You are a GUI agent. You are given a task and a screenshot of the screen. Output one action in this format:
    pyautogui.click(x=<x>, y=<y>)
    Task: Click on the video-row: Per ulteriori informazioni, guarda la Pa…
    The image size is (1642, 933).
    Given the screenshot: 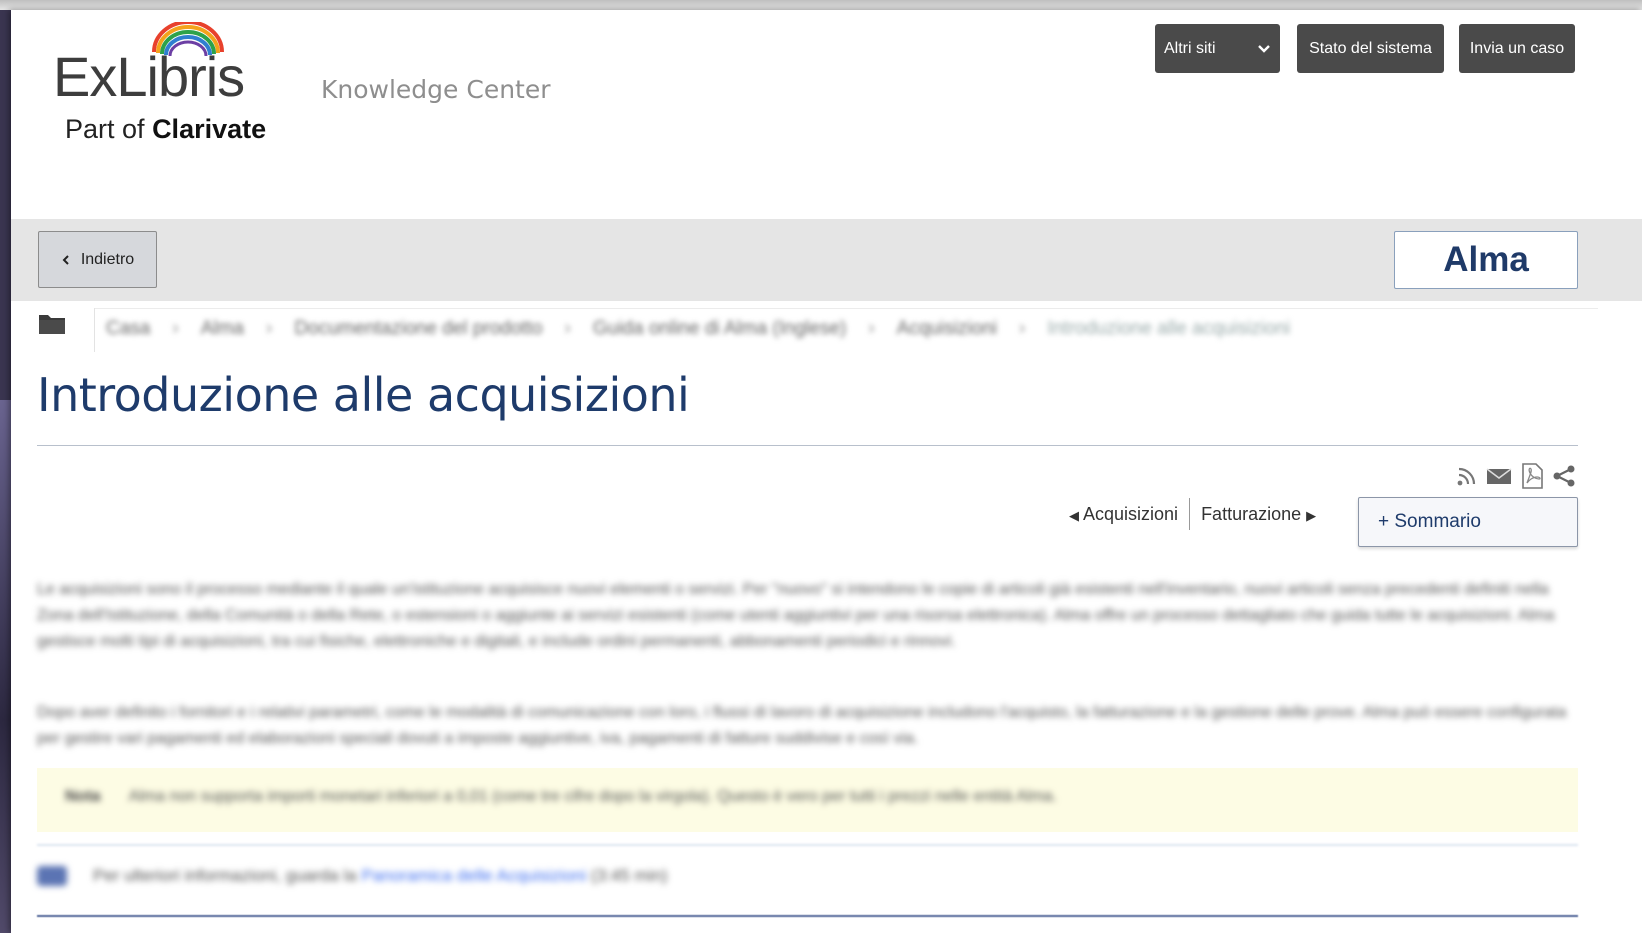 What is the action you would take?
    pyautogui.click(x=352, y=876)
    